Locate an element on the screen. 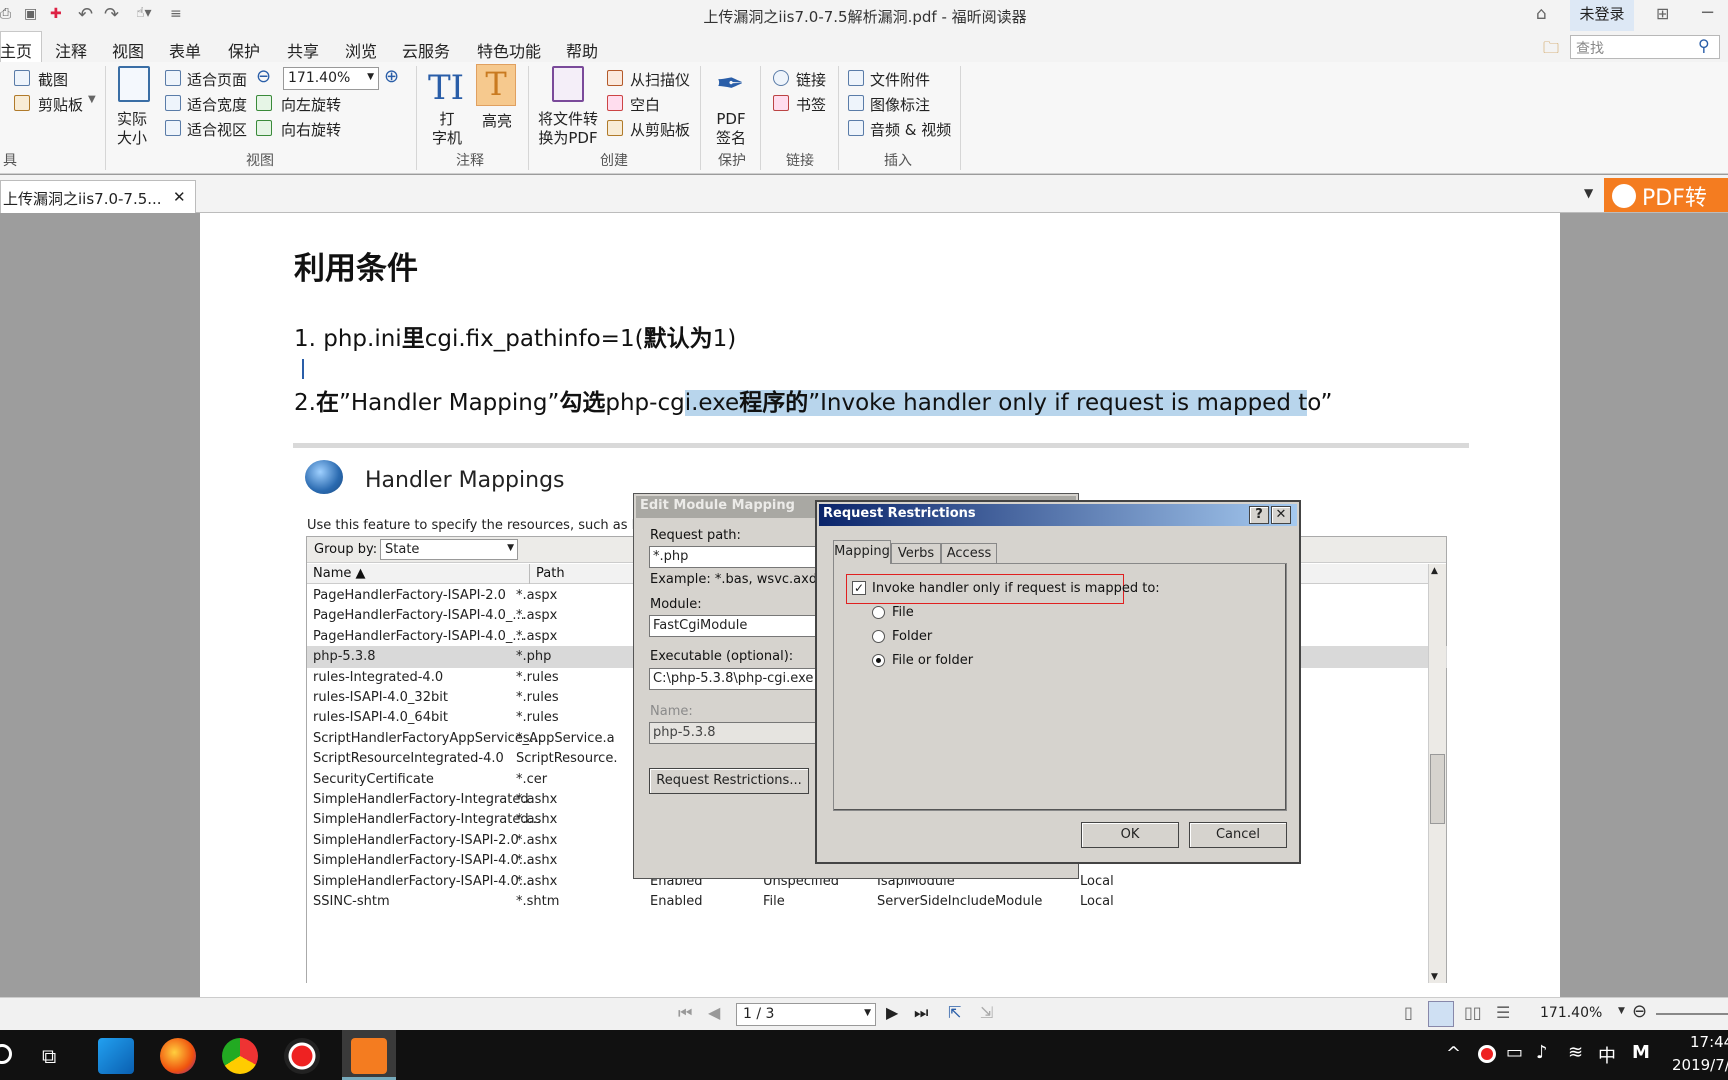 The width and height of the screenshot is (1728, 1080). ime-indicator: 中 is located at coordinates (1607, 1055).